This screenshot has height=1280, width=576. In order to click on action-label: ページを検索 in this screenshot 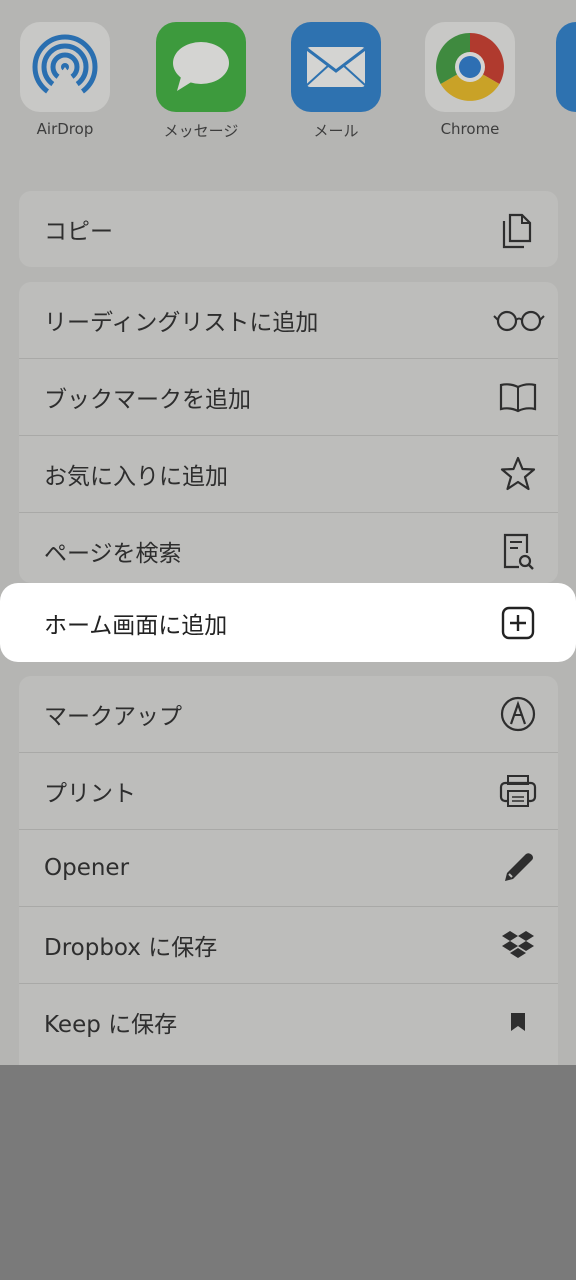, I will do `click(113, 554)`.